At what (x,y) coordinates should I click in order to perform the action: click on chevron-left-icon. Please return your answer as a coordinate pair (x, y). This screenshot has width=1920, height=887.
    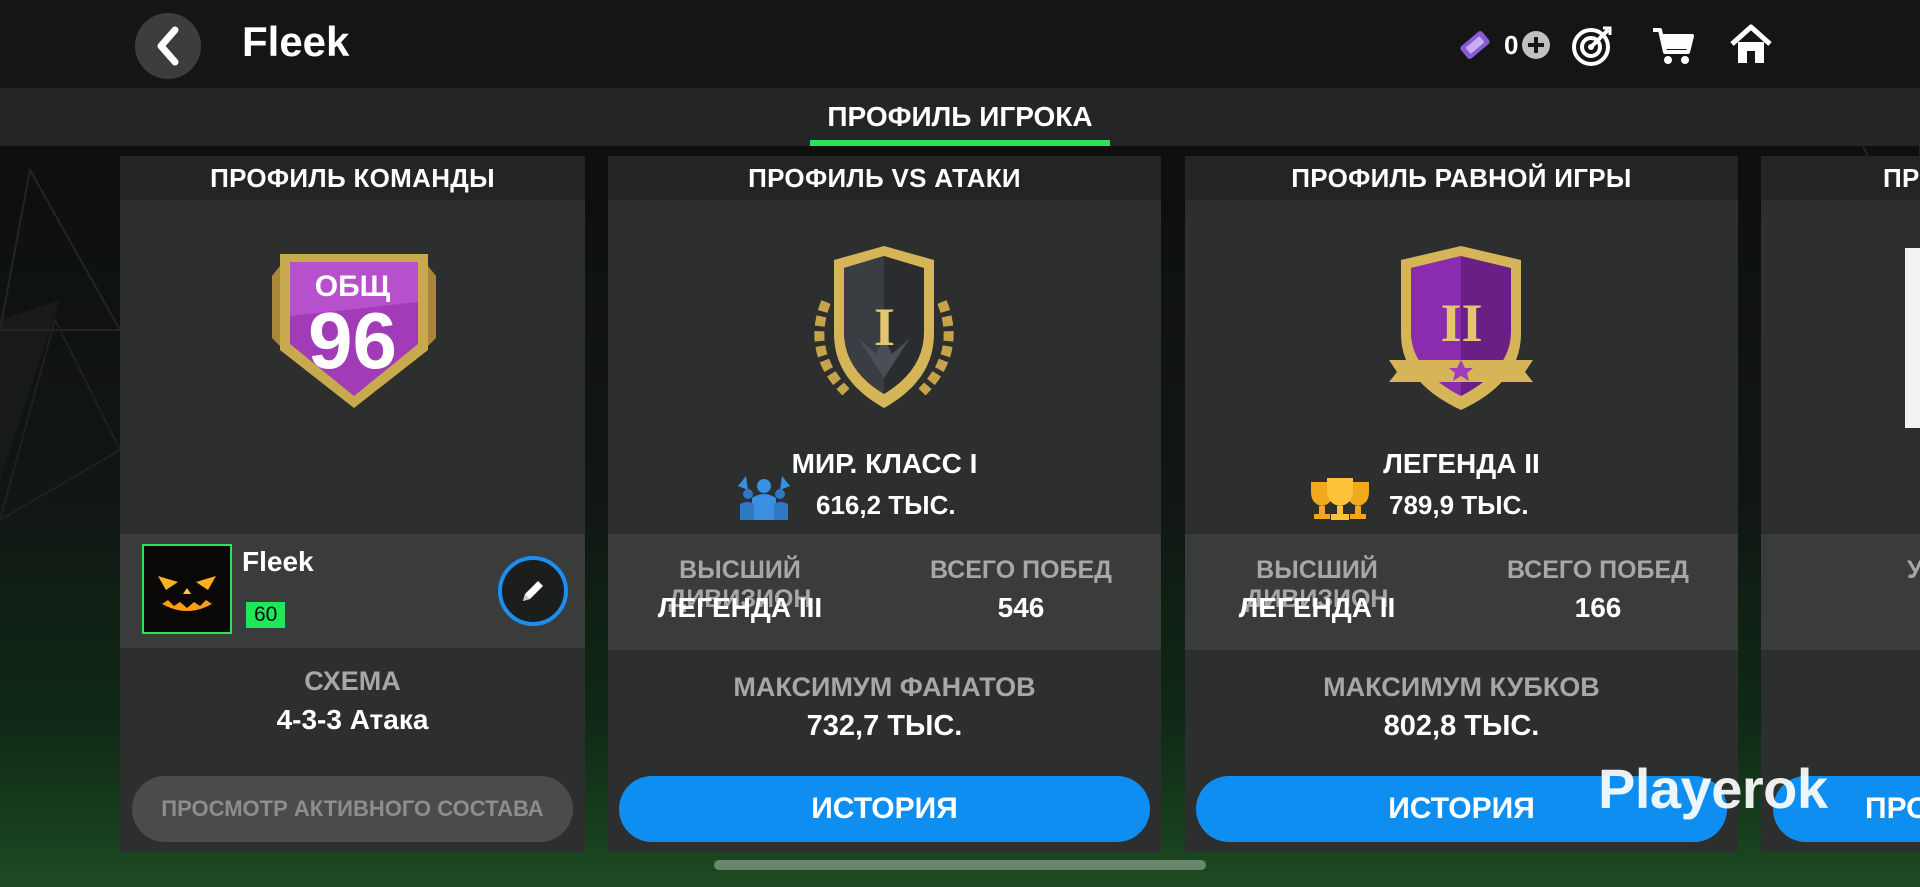
    Looking at the image, I should click on (168, 46).